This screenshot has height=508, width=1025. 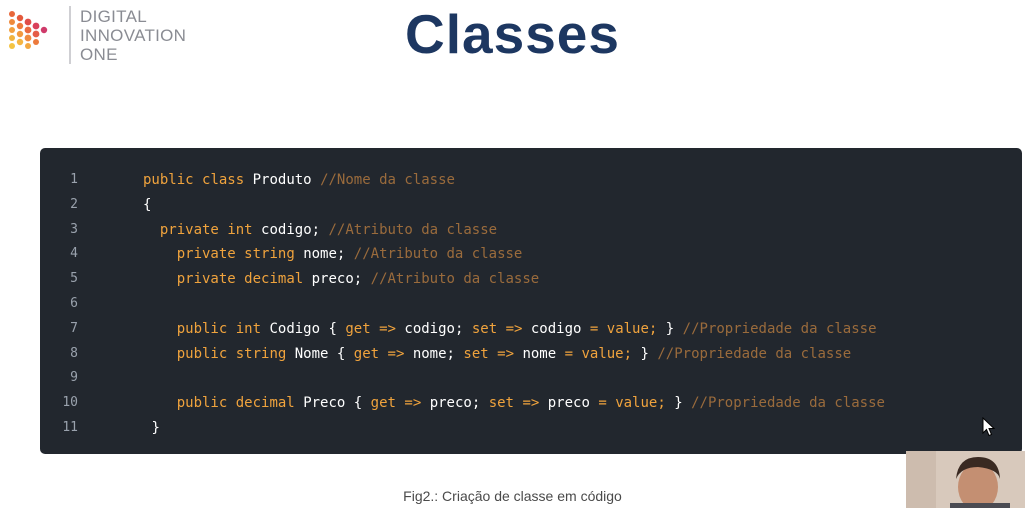 I want to click on line-number: 1, so click(x=74, y=179).